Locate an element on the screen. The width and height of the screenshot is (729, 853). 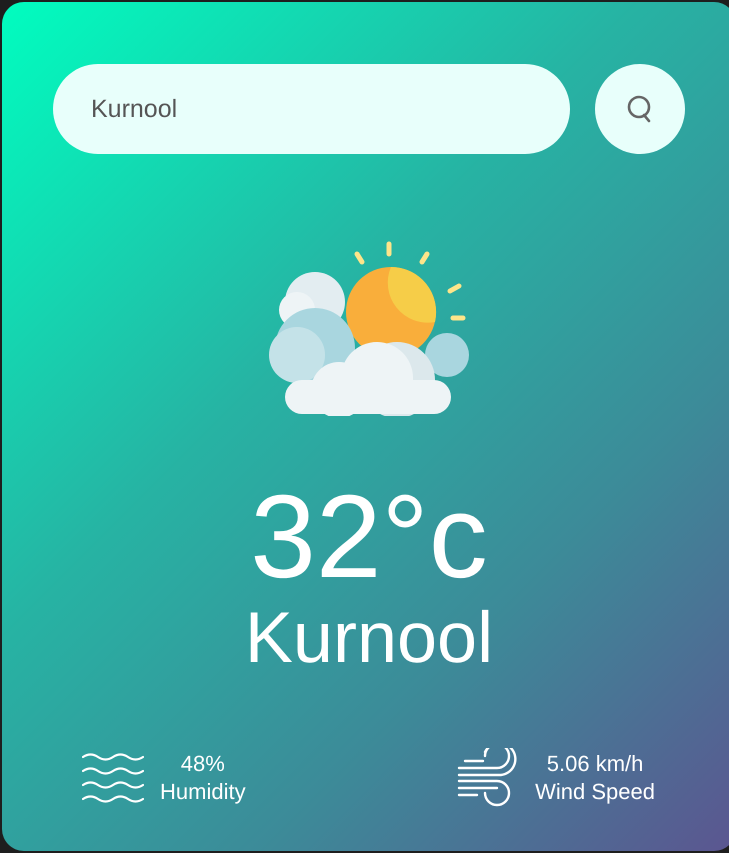
humidity-value: 48% is located at coordinates (202, 764).